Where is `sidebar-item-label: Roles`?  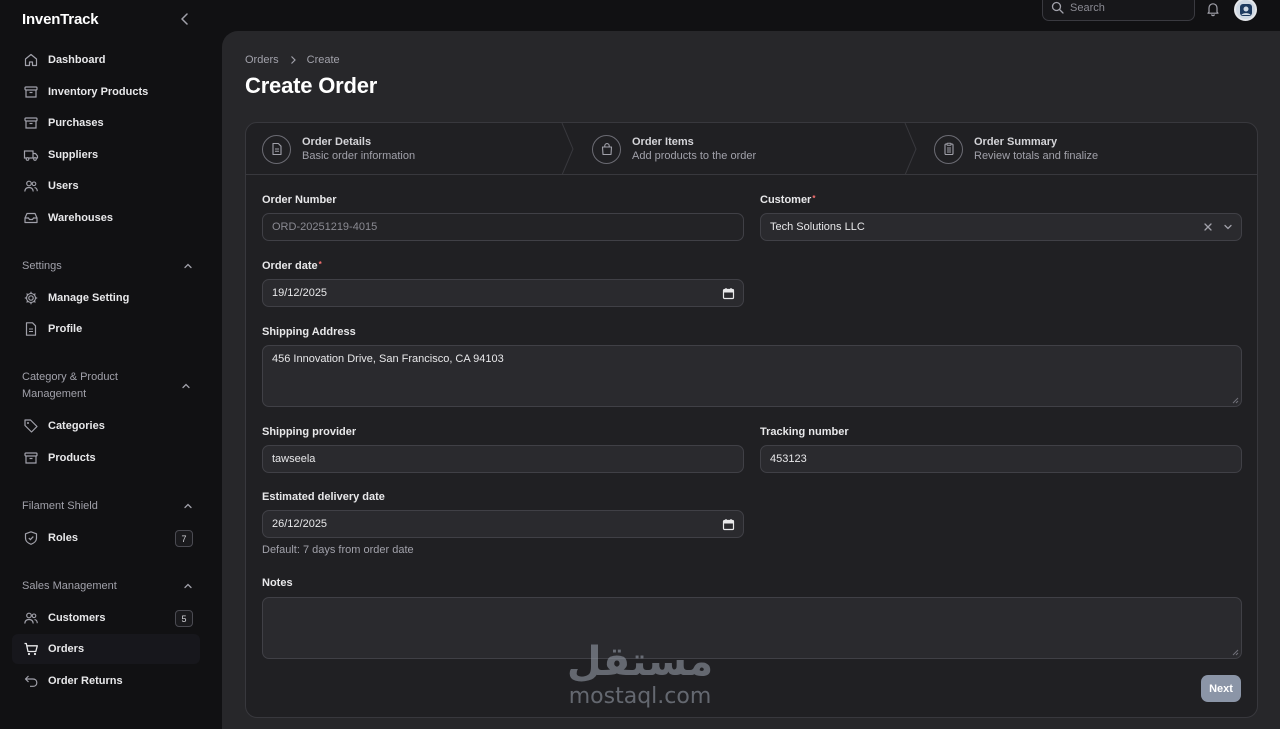 sidebar-item-label: Roles is located at coordinates (63, 538).